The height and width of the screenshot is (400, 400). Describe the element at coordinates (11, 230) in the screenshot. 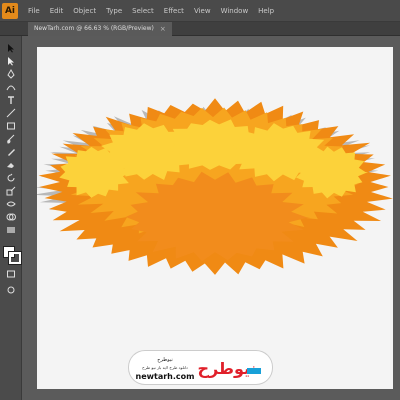

I see `gradient-tool-icon` at that location.